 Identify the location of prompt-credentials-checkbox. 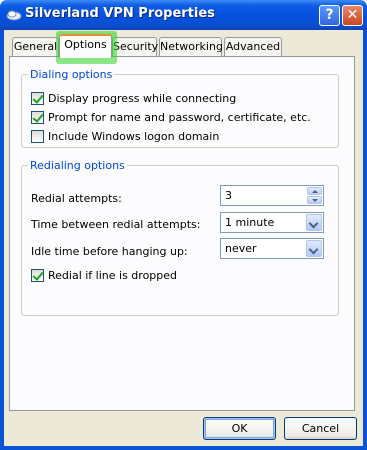
(37, 117).